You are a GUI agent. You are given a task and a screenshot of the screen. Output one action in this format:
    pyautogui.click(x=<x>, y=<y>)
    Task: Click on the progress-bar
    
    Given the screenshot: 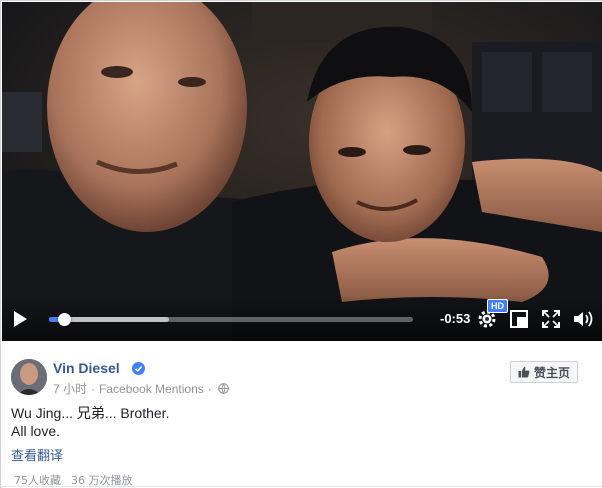 What is the action you would take?
    pyautogui.click(x=231, y=319)
    